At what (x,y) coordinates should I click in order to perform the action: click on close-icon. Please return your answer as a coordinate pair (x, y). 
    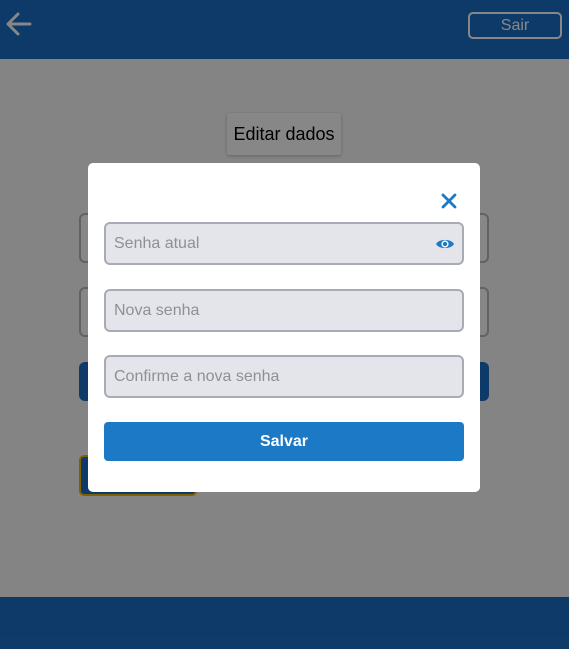
    Looking at the image, I should click on (449, 201).